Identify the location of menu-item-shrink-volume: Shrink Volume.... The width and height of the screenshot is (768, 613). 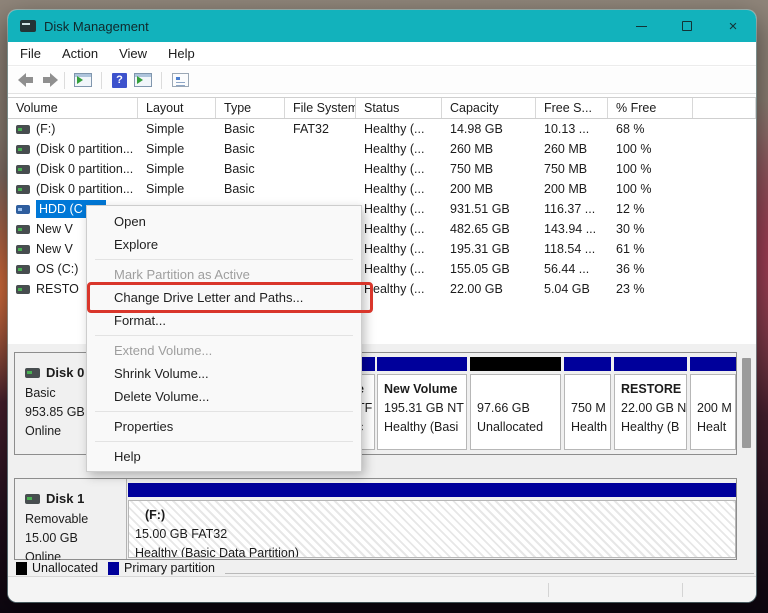
(224, 373).